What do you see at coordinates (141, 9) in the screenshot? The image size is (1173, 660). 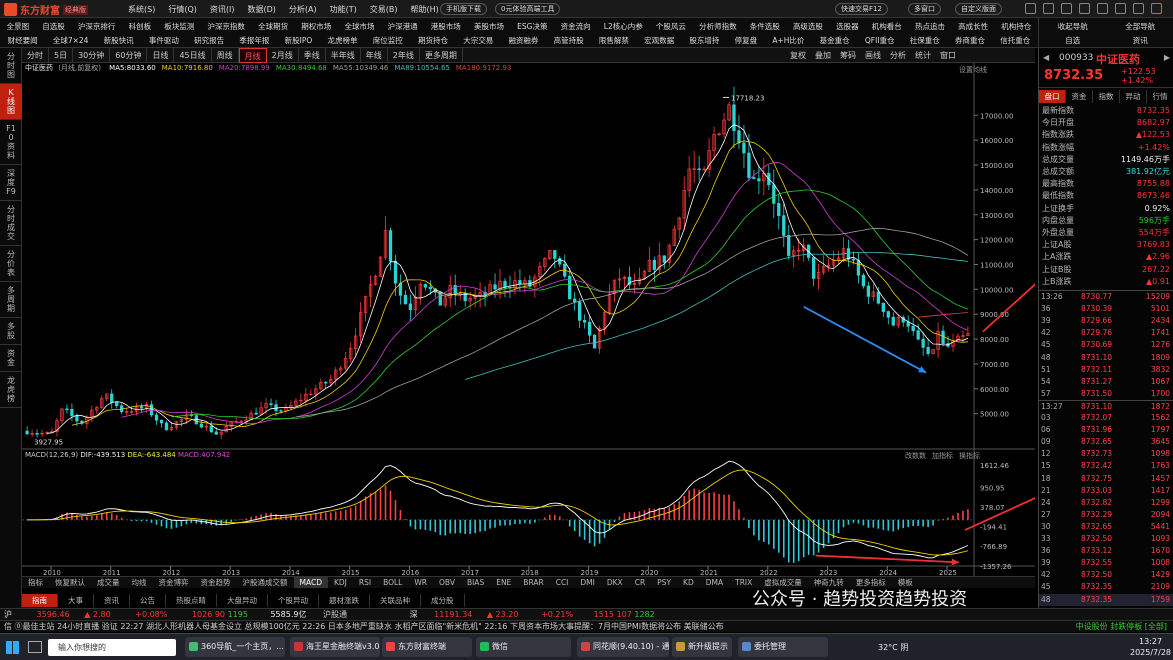 I see `menu-item-0: 系统(S)` at bounding box center [141, 9].